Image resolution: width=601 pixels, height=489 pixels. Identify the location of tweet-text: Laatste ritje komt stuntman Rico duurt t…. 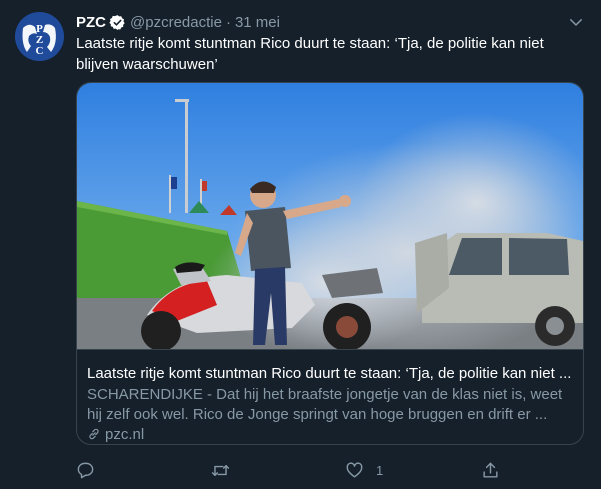
(310, 54).